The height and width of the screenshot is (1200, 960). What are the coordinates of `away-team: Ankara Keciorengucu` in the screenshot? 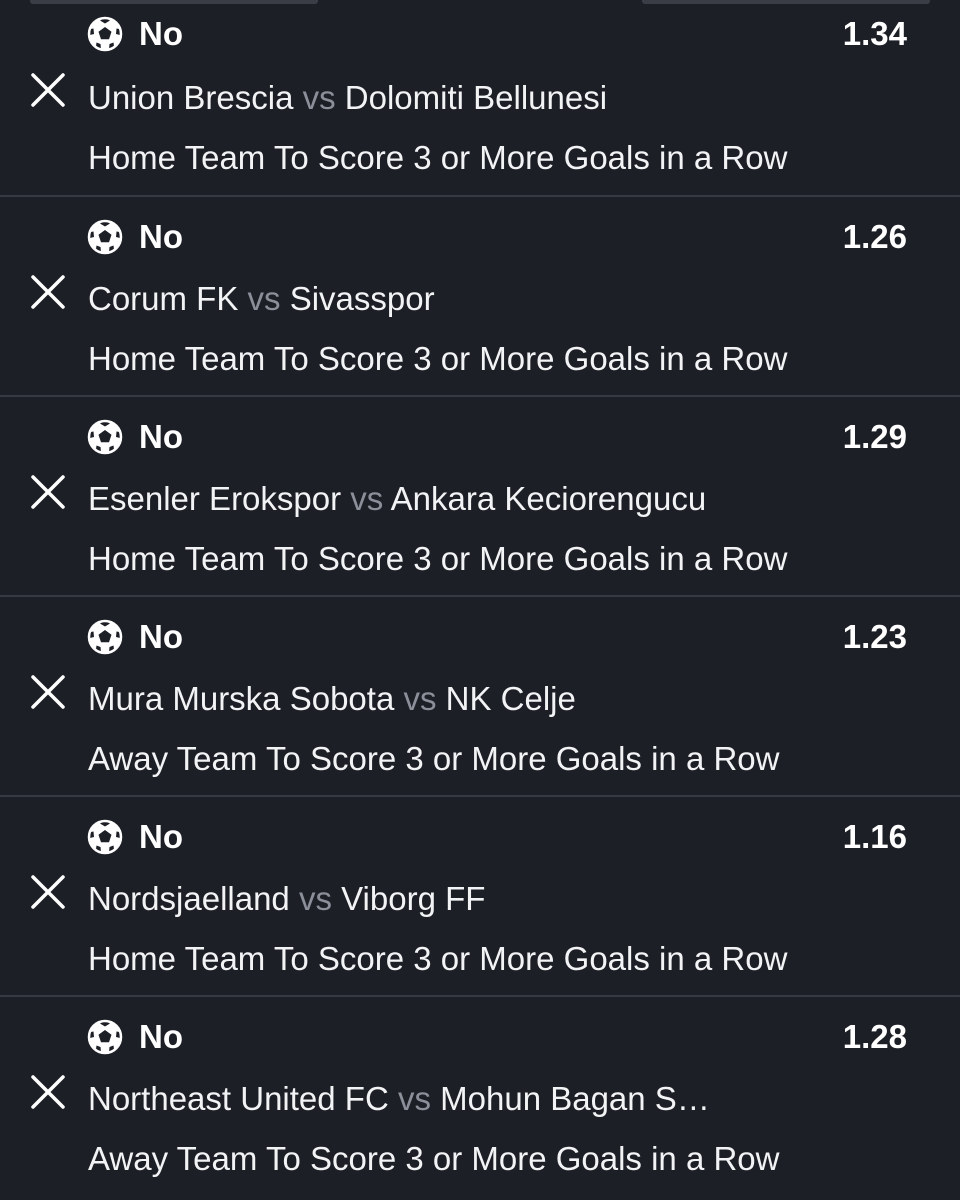 It's located at (548, 498).